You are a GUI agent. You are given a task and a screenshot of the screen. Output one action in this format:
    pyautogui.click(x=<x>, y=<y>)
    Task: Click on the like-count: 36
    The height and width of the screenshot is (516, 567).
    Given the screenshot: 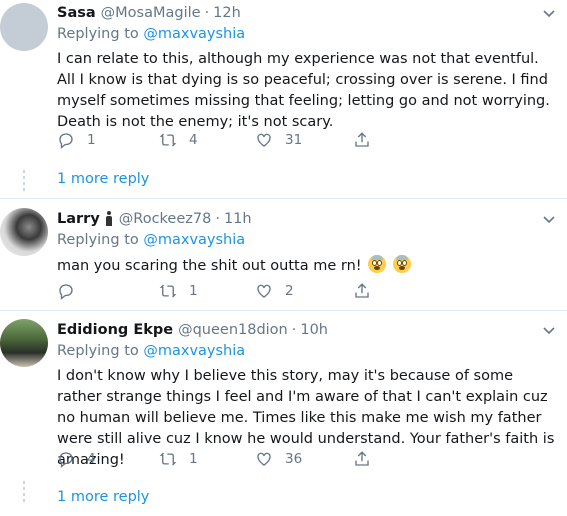 What is the action you would take?
    pyautogui.click(x=294, y=459)
    